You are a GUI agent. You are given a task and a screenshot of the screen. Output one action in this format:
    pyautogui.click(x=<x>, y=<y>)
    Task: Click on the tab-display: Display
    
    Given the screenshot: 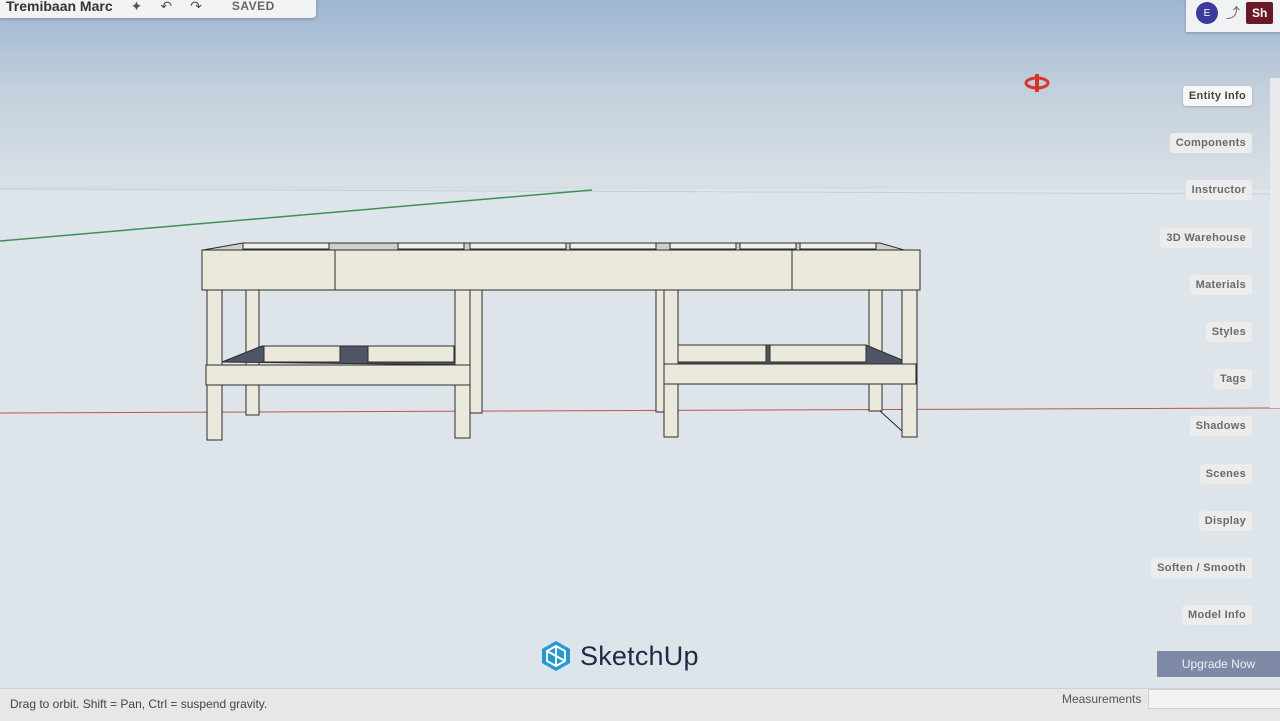 What is the action you would take?
    pyautogui.click(x=1225, y=521)
    